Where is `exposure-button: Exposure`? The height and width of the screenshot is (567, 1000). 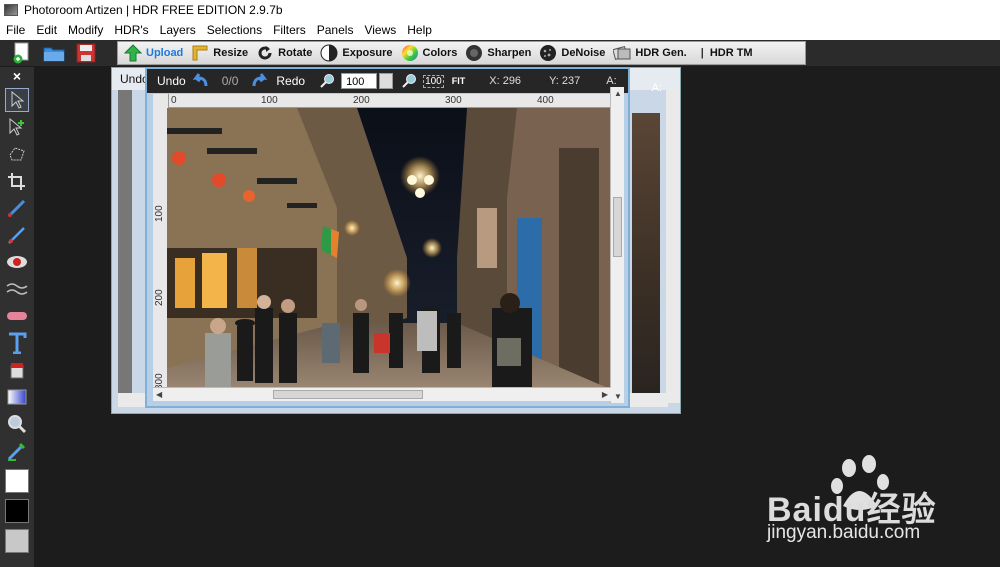 exposure-button: Exposure is located at coordinates (356, 53).